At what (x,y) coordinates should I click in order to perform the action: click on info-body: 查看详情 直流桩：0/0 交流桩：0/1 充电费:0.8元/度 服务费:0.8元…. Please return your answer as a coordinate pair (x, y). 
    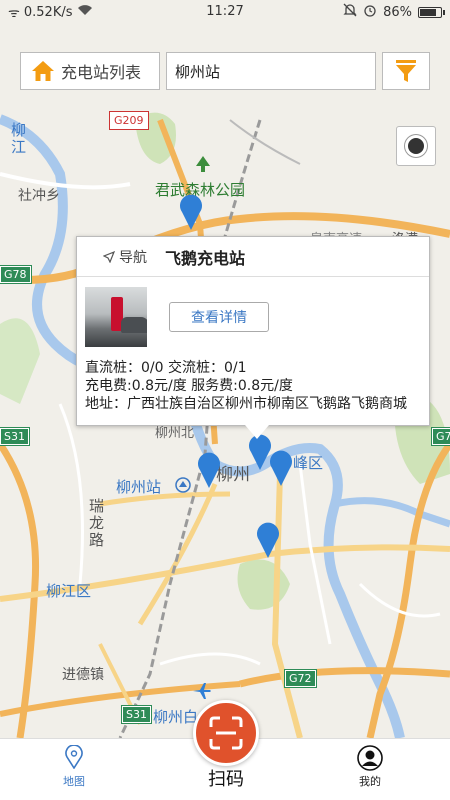
    Looking at the image, I should click on (253, 345).